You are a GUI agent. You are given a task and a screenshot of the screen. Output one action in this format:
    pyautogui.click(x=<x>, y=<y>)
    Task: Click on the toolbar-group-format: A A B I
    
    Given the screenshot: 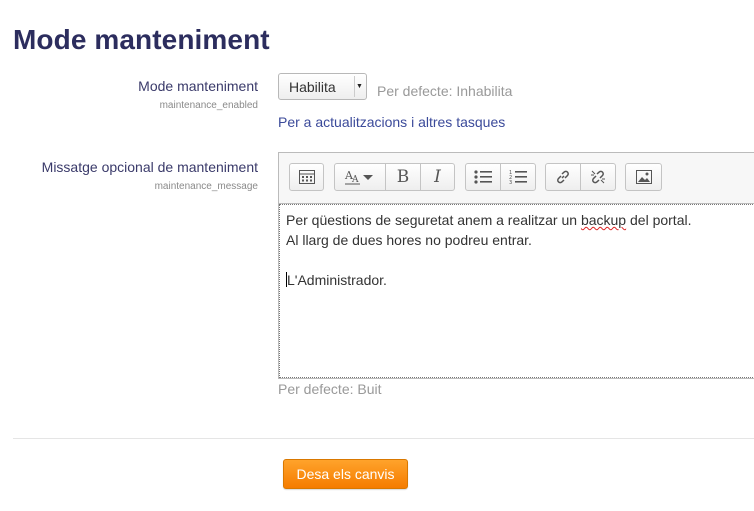 What is the action you would take?
    pyautogui.click(x=394, y=177)
    